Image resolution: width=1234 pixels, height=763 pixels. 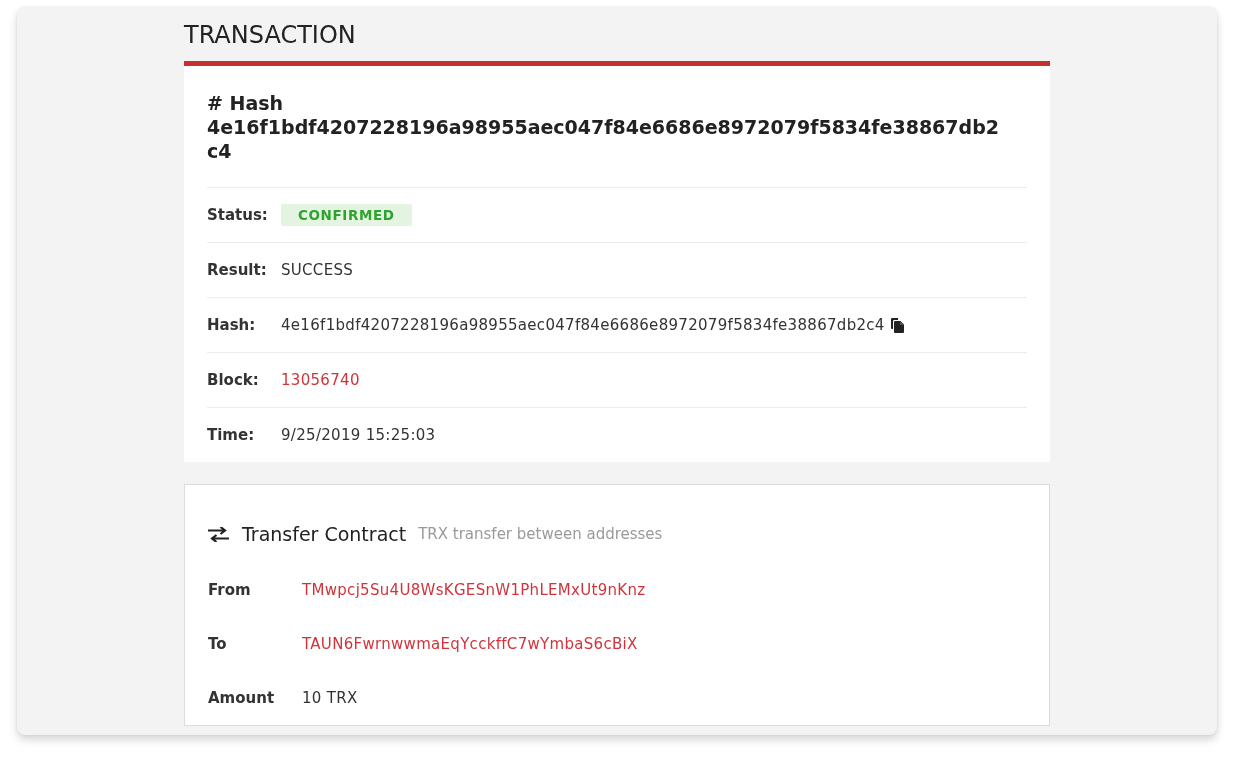 What do you see at coordinates (218, 534) in the screenshot?
I see `swap-arrows-icon` at bounding box center [218, 534].